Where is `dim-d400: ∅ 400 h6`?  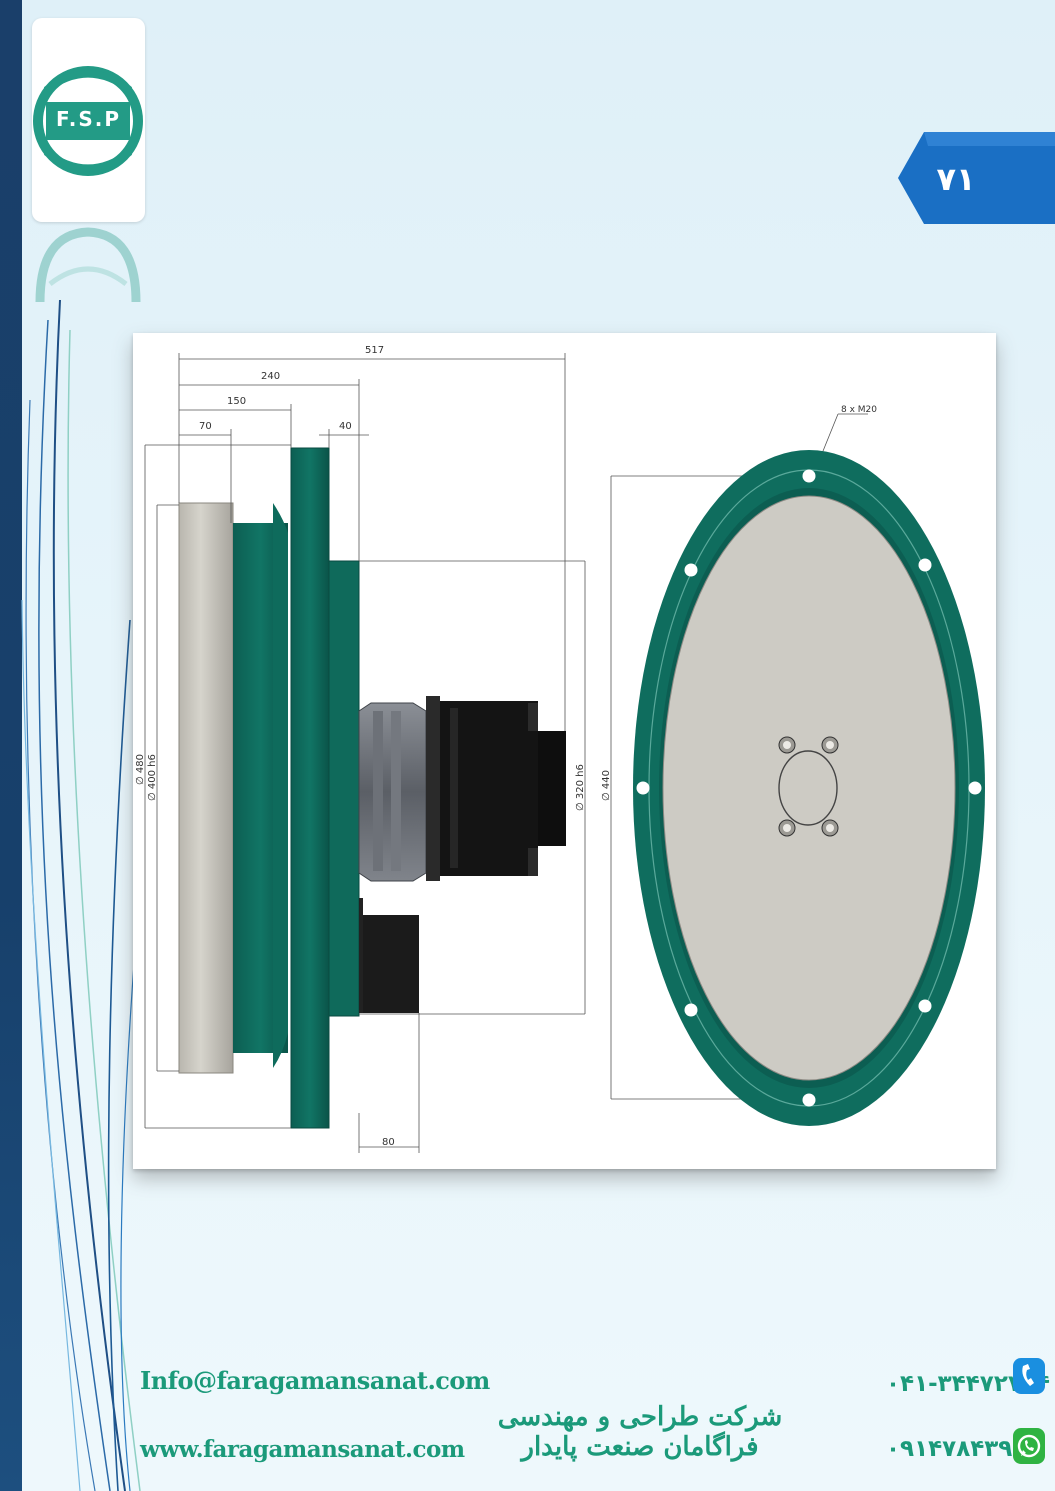
dim-d400: ∅ 400 h6 is located at coordinates (152, 777).